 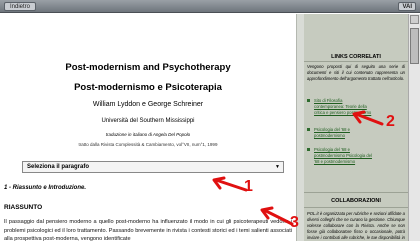 I want to click on annotation-number-3: 3, so click(x=294, y=222).